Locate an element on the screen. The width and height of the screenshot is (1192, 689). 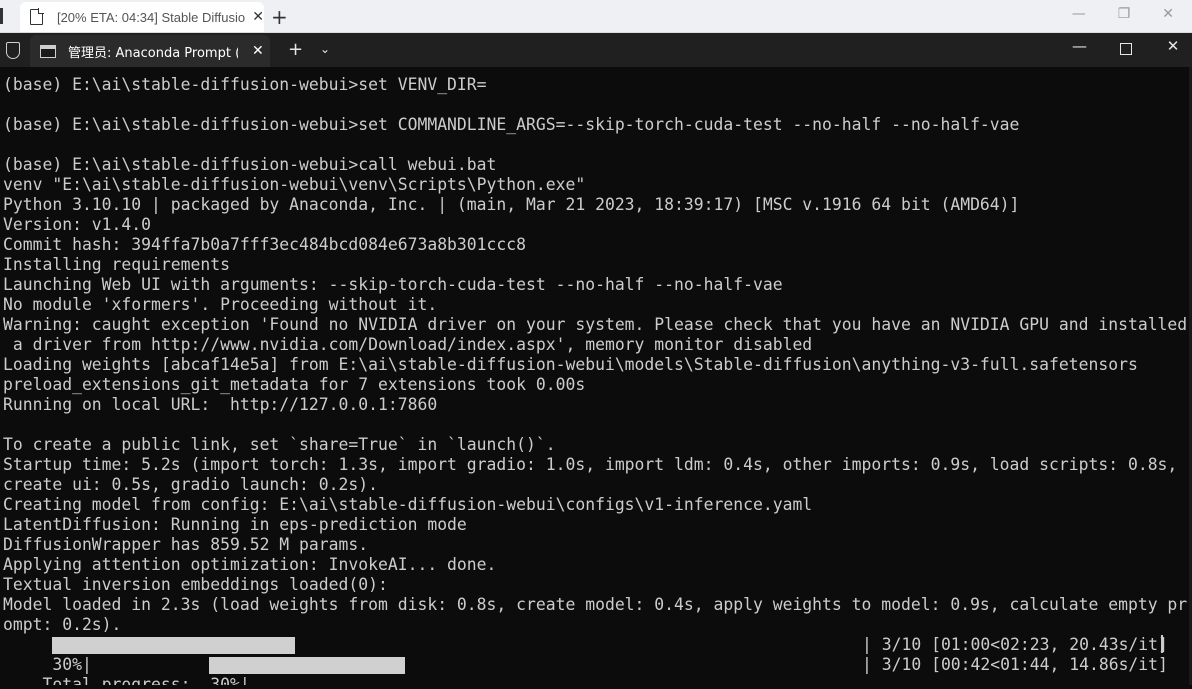
console-line: ompt: 0.2s). is located at coordinates (62, 624).